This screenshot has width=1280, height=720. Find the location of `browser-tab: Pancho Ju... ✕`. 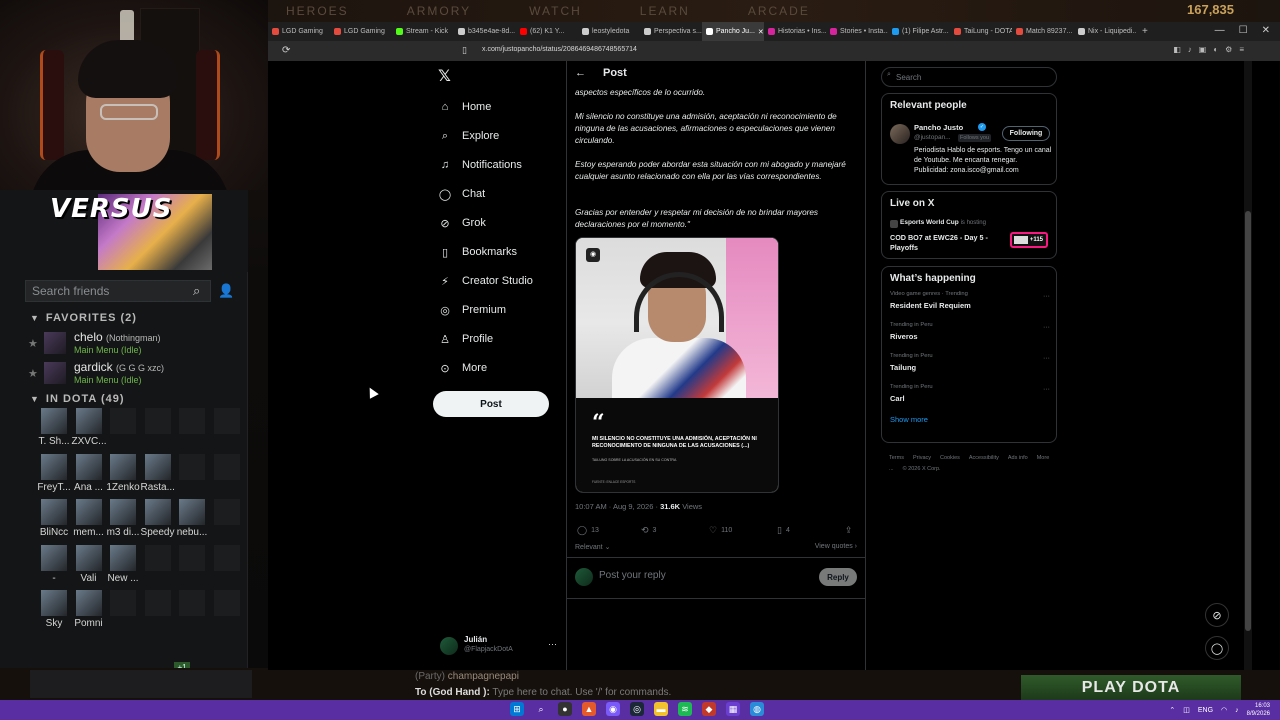

browser-tab: Pancho Ju... ✕ is located at coordinates (733, 31).